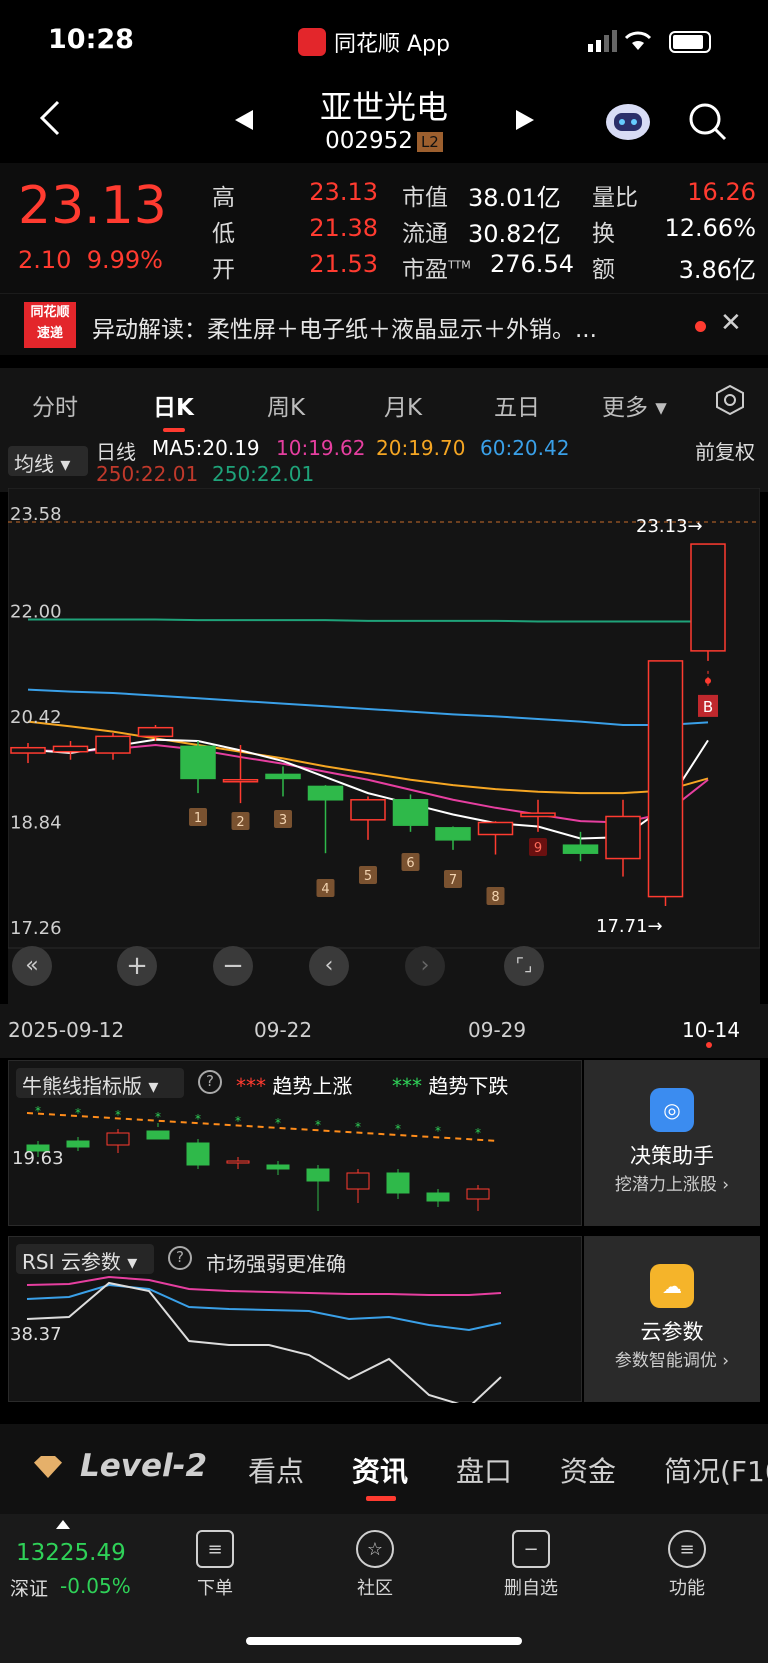 The height and width of the screenshot is (1663, 768). Describe the element at coordinates (468, 1086) in the screenshot. I see `legend-down-label: 趋势下跌` at that location.